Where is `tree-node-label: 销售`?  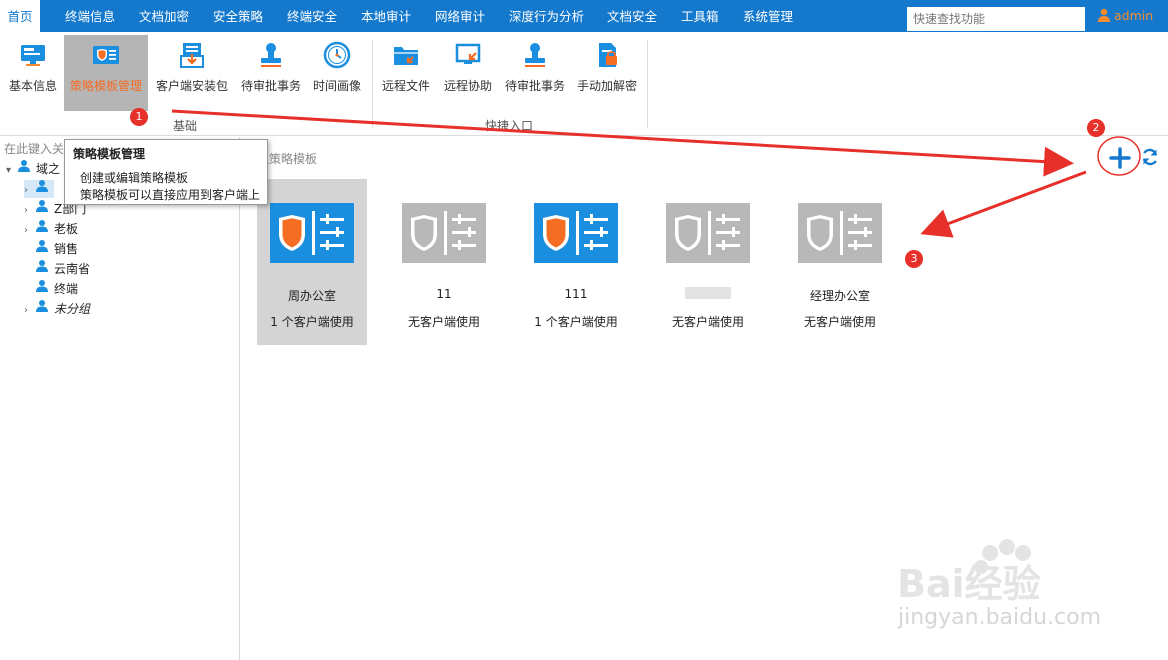
tree-node-label: 销售 is located at coordinates (66, 249).